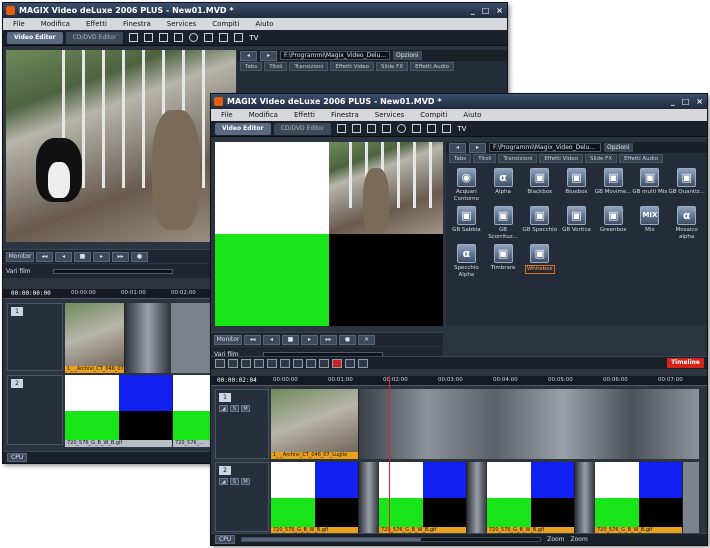 The image size is (710, 548). I want to click on paste-icon, so click(285, 363).